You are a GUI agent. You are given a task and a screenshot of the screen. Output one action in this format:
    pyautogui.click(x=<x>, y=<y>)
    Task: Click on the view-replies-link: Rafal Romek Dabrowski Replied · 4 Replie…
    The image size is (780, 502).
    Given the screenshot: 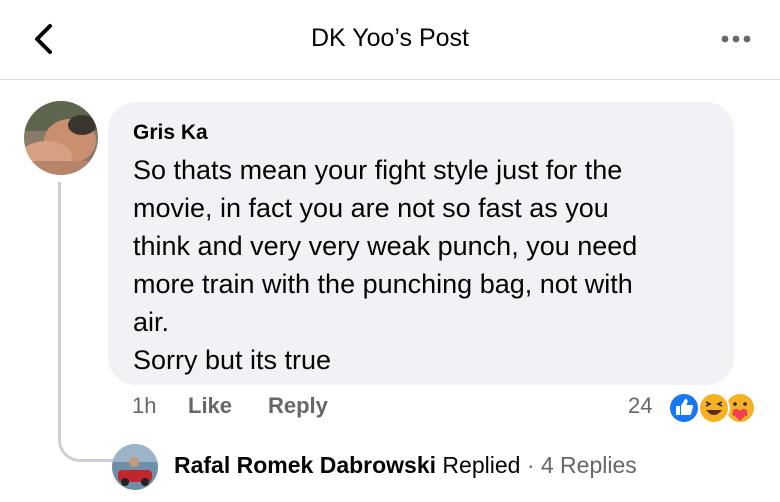 What is the action you would take?
    pyautogui.click(x=405, y=465)
    